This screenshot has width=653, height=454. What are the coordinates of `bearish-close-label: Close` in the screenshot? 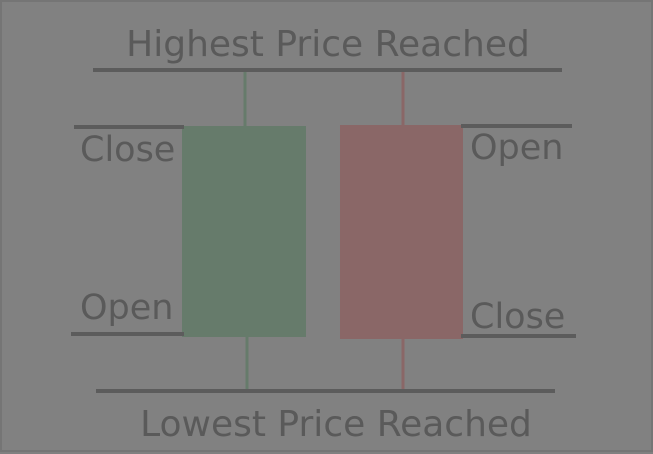 It's located at (517, 317).